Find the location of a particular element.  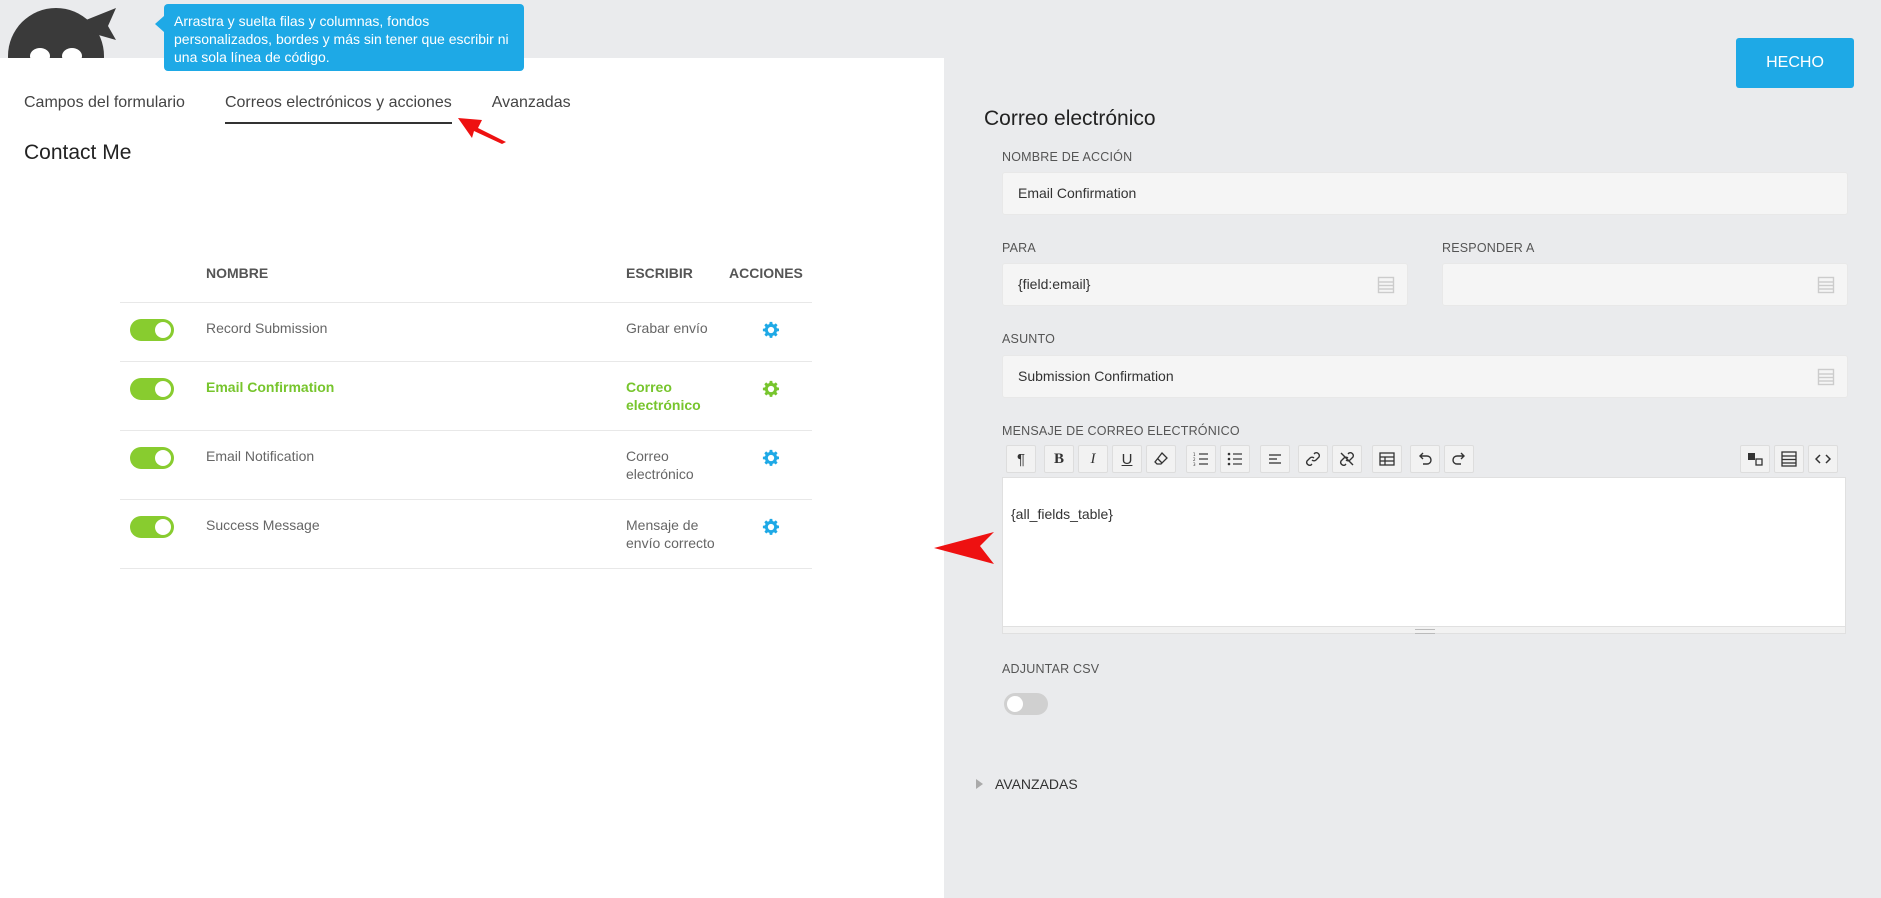

redo-icon is located at coordinates (1459, 459).